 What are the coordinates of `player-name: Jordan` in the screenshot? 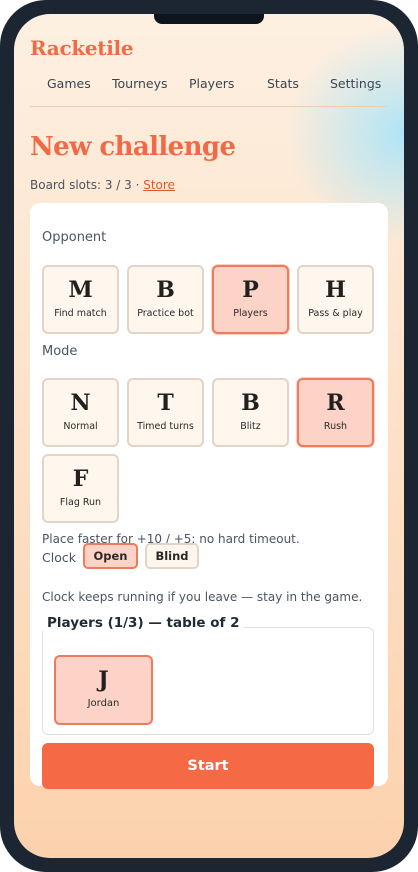 It's located at (103, 703).